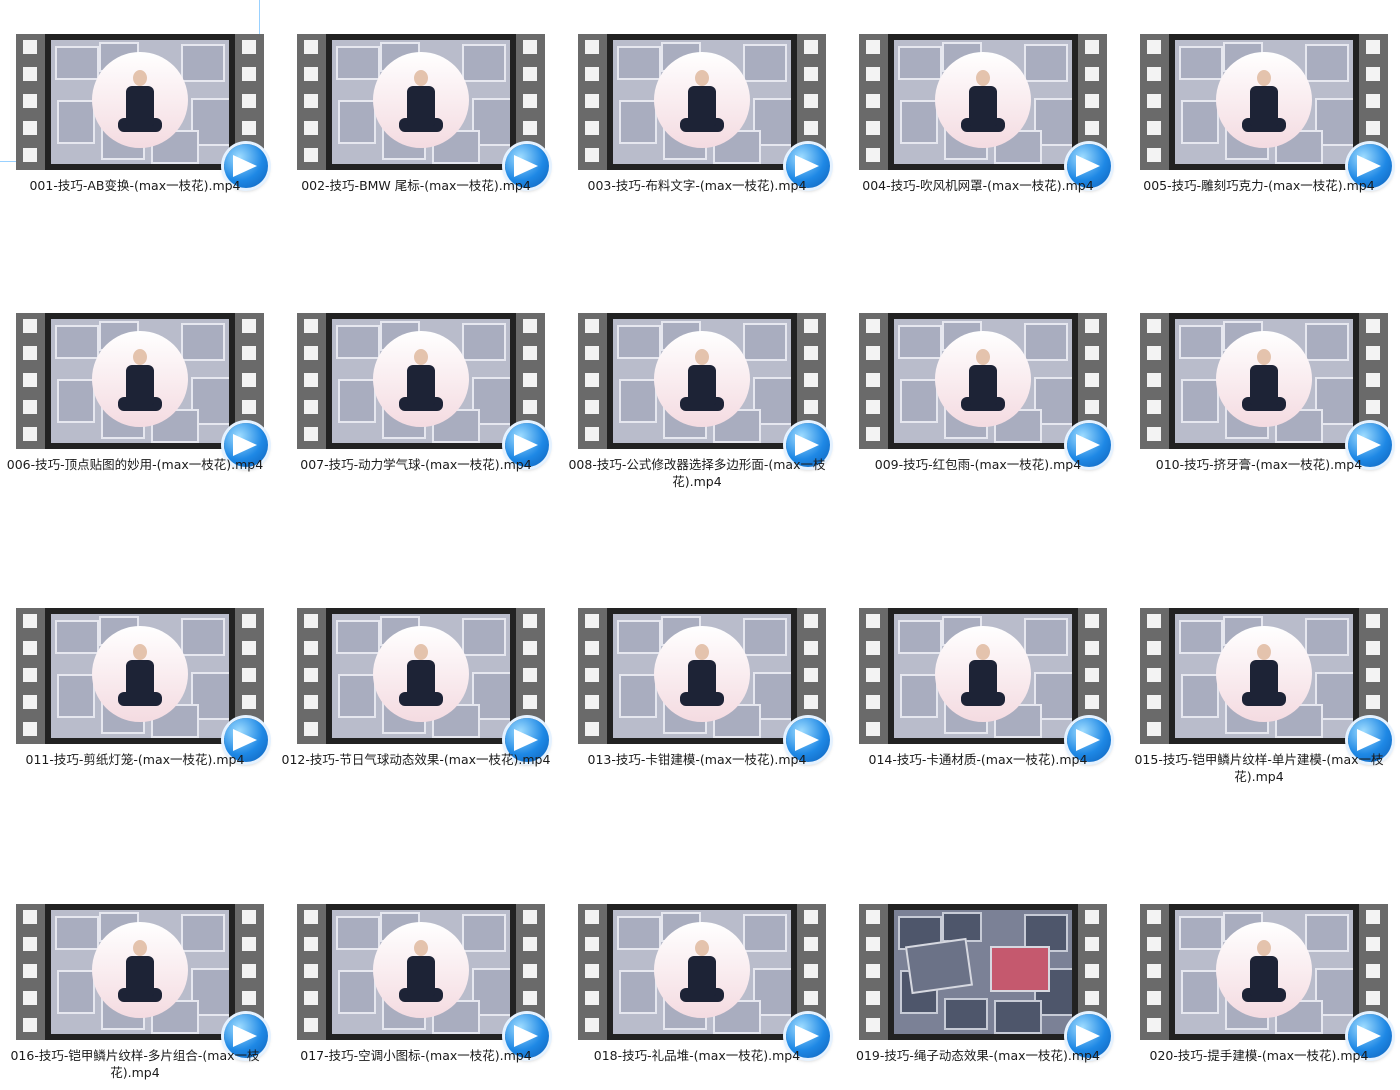  Describe the element at coordinates (1259, 464) in the screenshot. I see `file-name-label: 010-技巧-挤牙膏-(max一枝花).mp4` at that location.